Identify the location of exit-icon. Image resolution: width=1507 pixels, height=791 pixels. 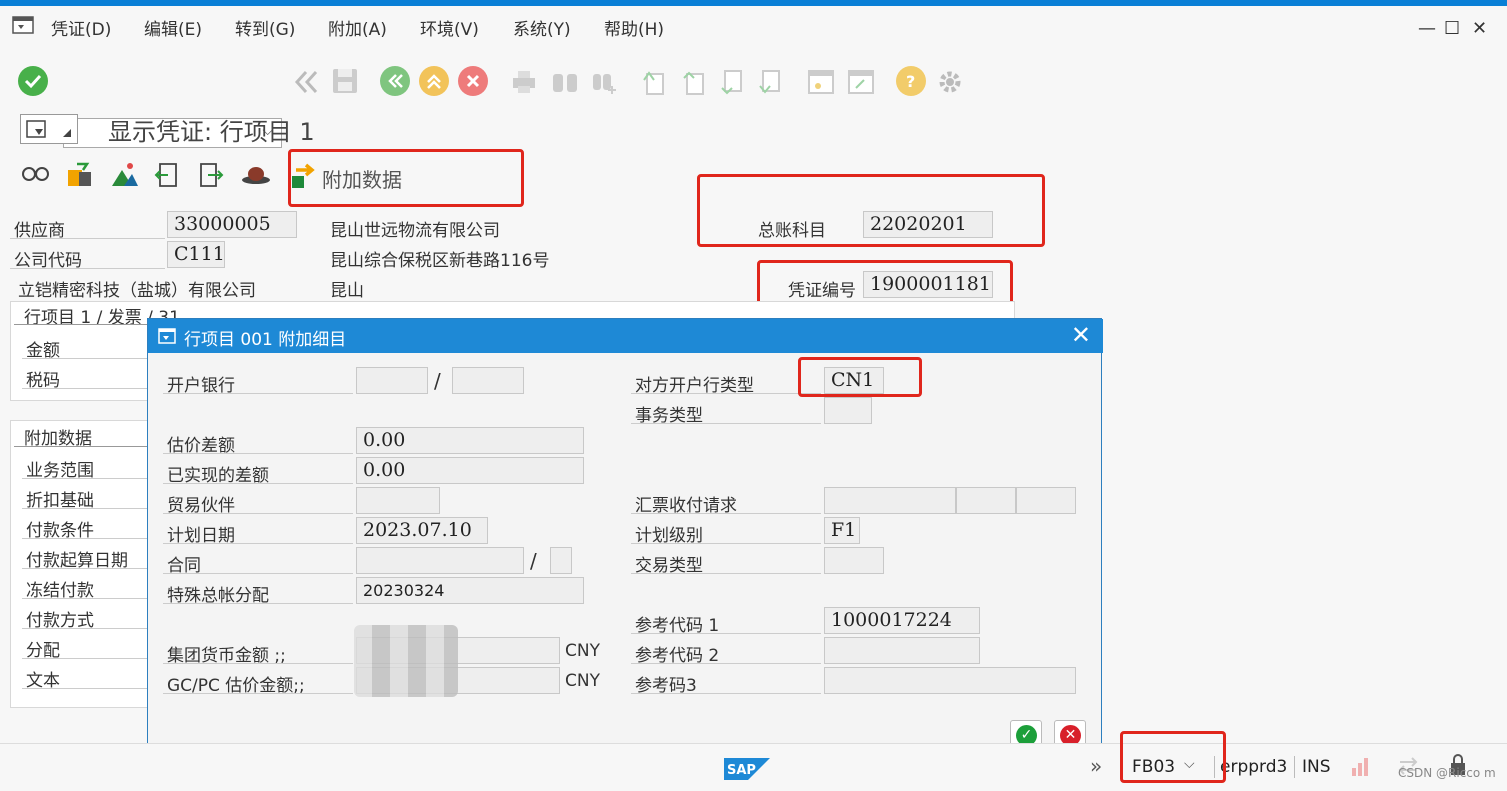
(434, 81).